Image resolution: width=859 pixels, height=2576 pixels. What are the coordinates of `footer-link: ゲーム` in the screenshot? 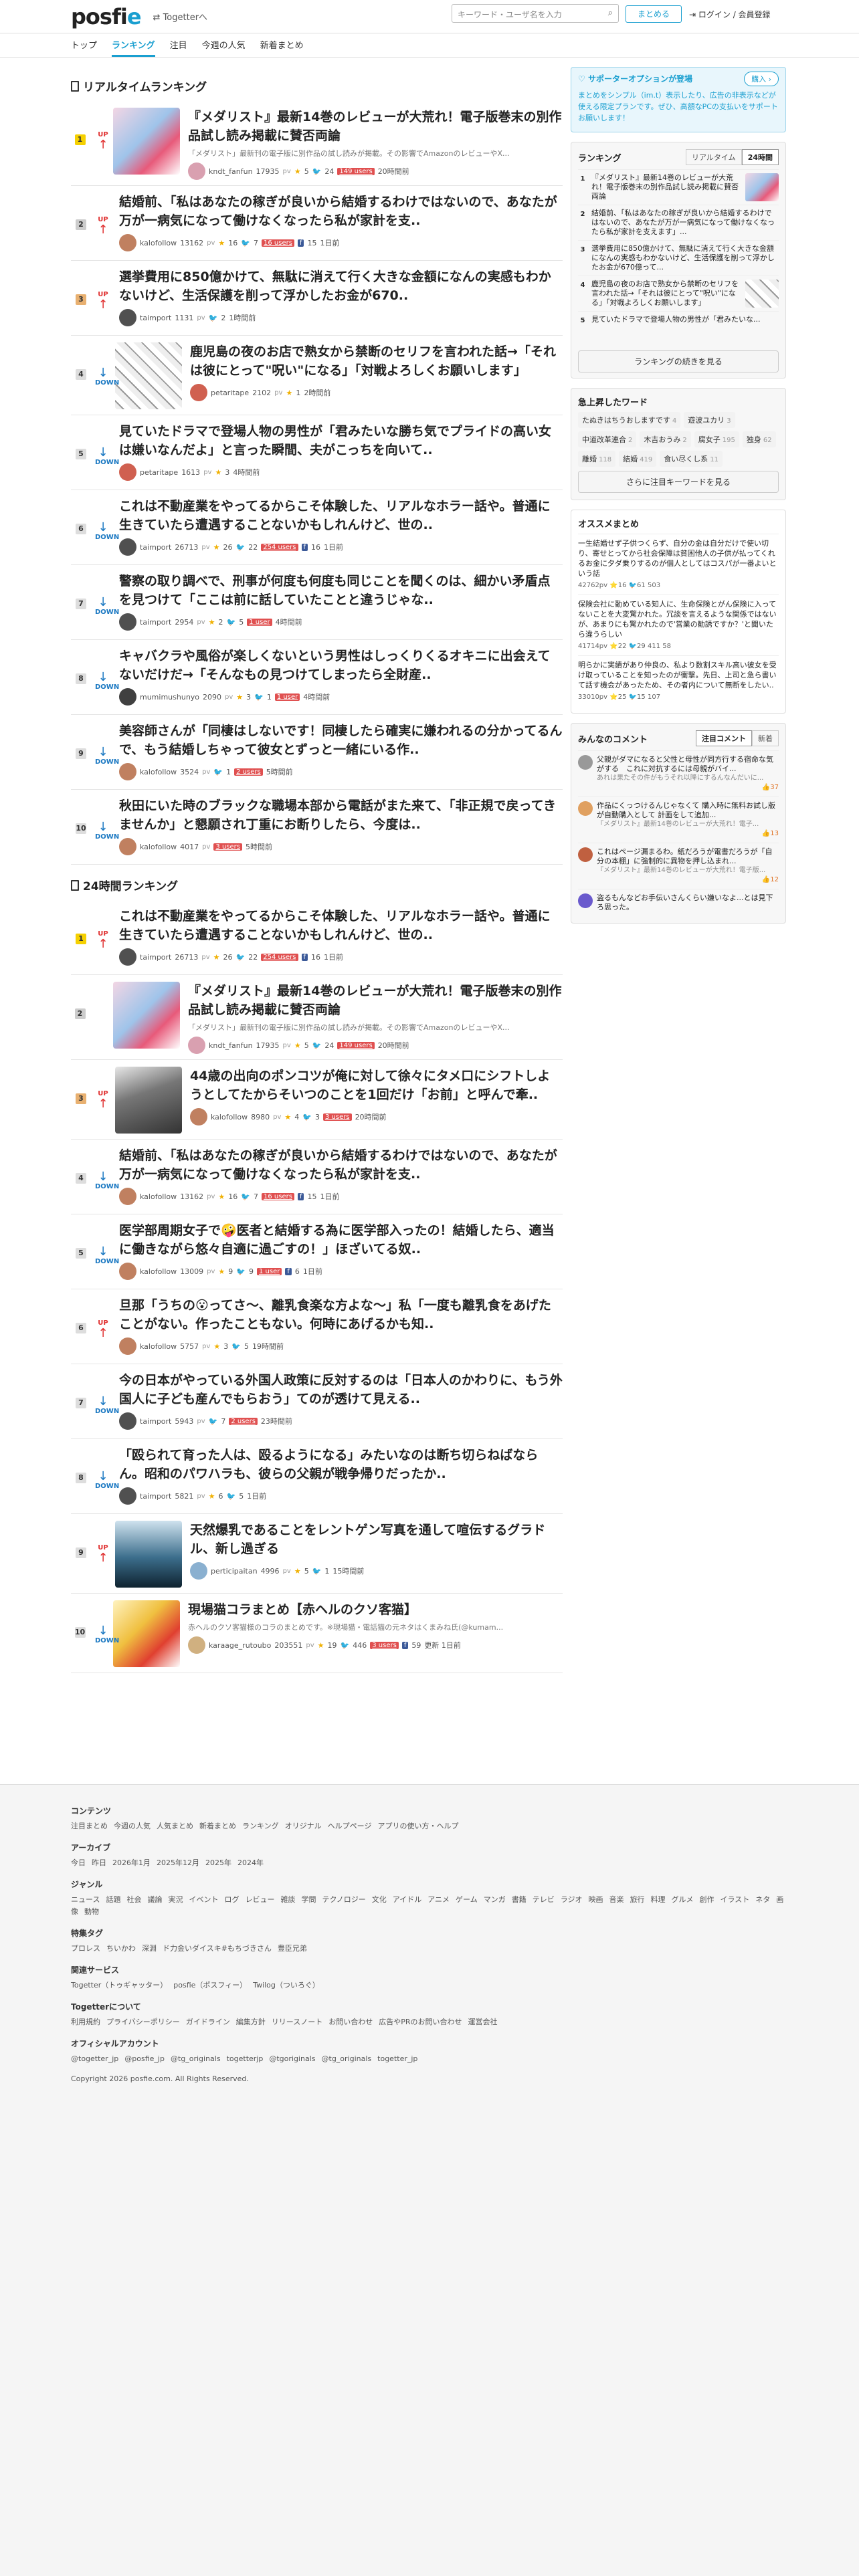 It's located at (467, 1899).